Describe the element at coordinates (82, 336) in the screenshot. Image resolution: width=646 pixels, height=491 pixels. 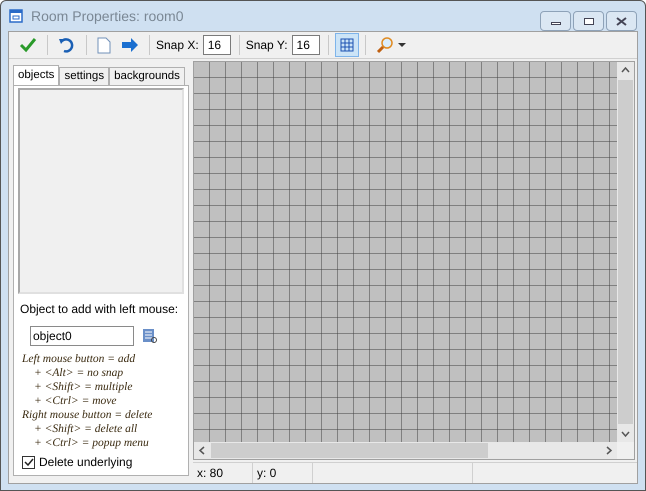
I see `object-field: object0` at that location.